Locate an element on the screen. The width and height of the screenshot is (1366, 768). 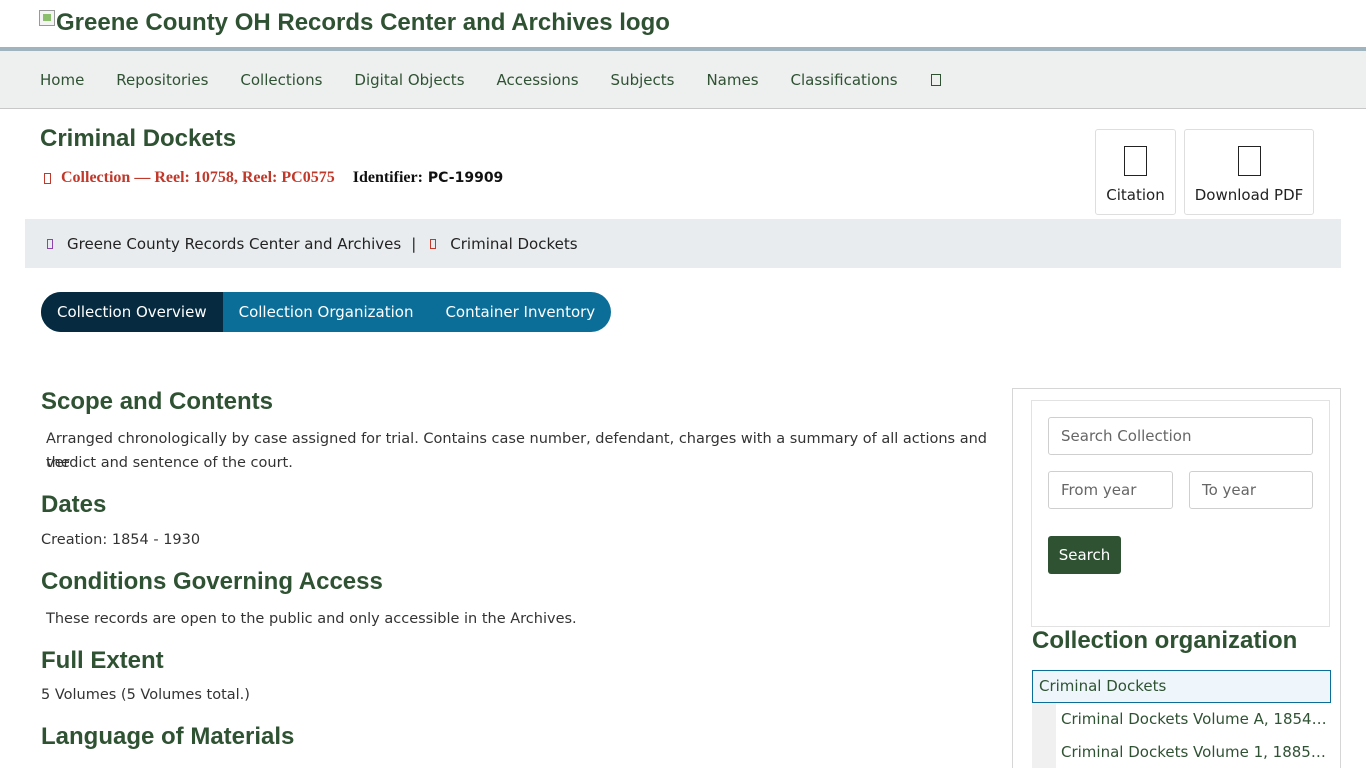
citation-button: Citation is located at coordinates (1135, 172).